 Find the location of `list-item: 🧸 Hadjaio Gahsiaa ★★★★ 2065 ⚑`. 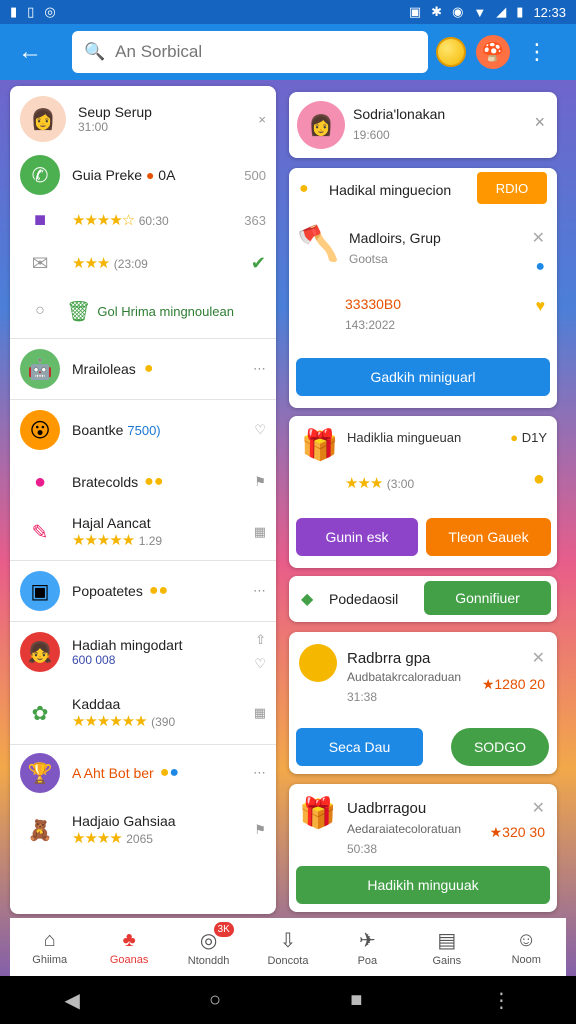

list-item: 🧸 Hadjaio Gahsiaa ★★★★ 2065 ⚑ is located at coordinates (143, 830).